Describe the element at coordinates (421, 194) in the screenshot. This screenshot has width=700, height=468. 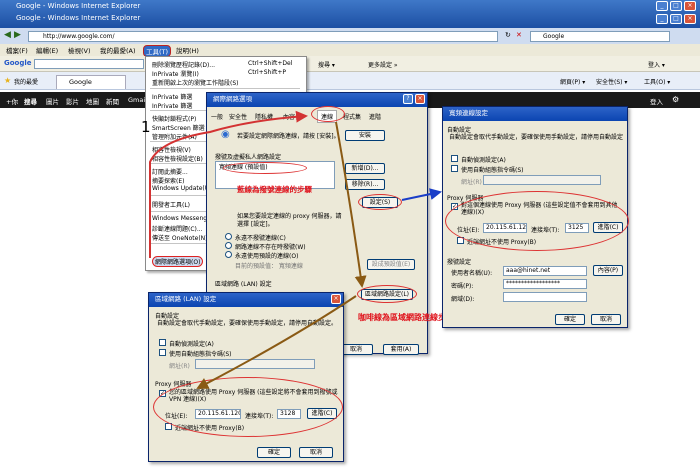
I see `blue-arrow` at that location.